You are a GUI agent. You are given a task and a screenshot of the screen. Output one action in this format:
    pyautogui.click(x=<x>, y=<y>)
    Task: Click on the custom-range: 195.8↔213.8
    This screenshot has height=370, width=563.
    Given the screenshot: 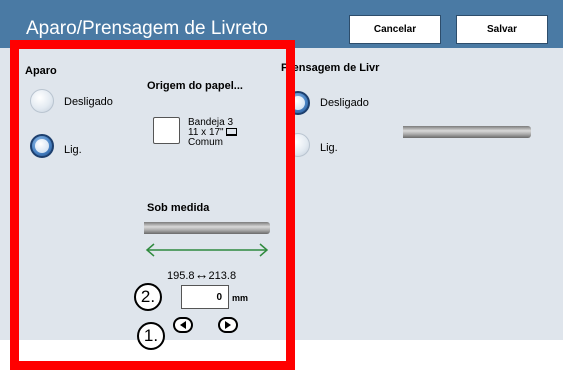 What is the action you would take?
    pyautogui.click(x=201, y=274)
    